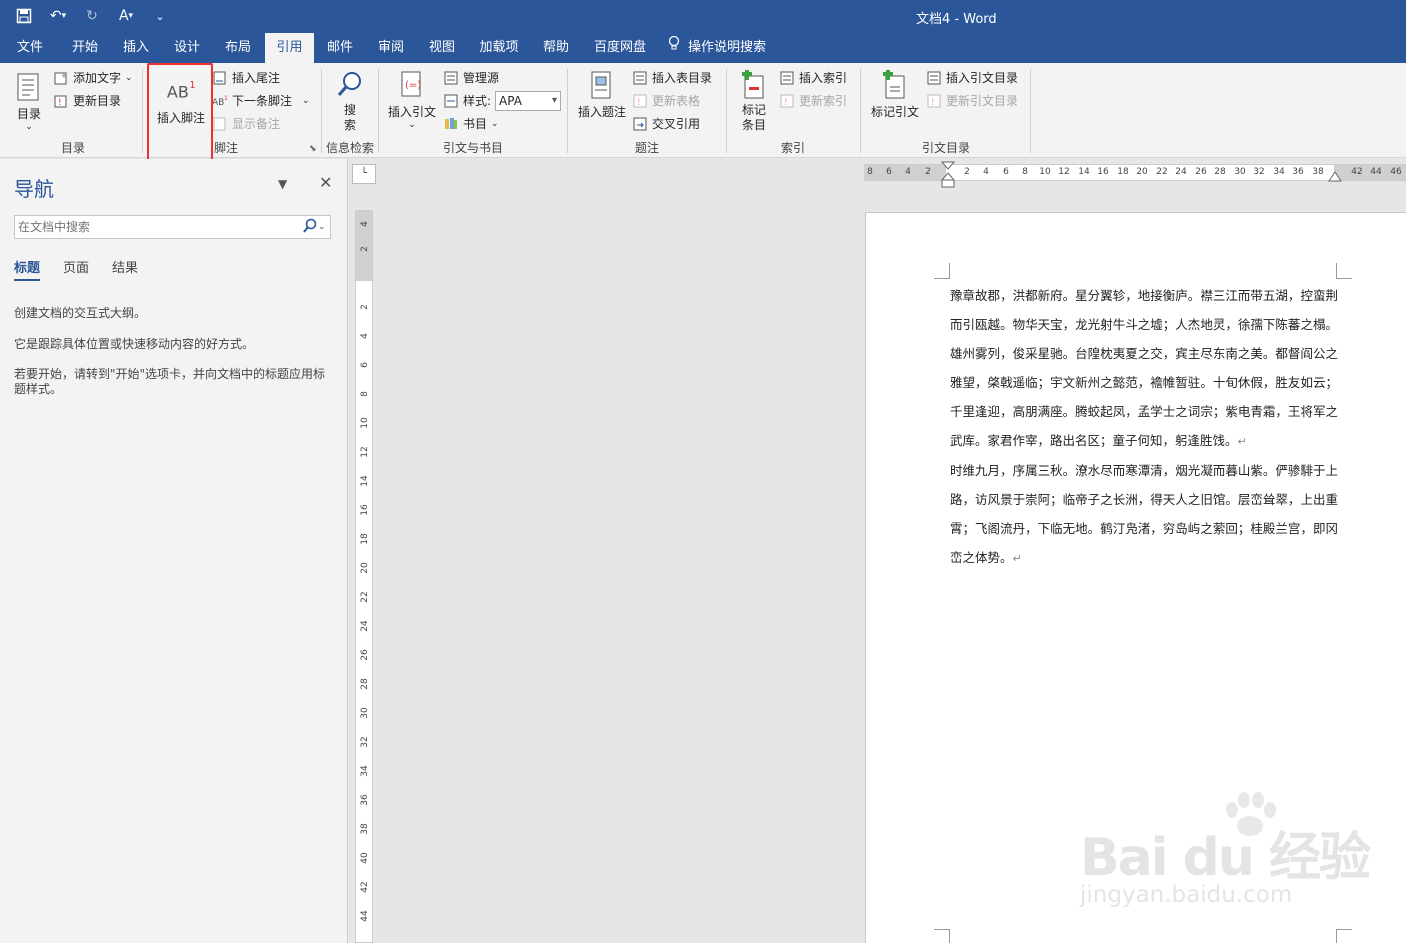  I want to click on customize-qat-icon: ⌄, so click(160, 16).